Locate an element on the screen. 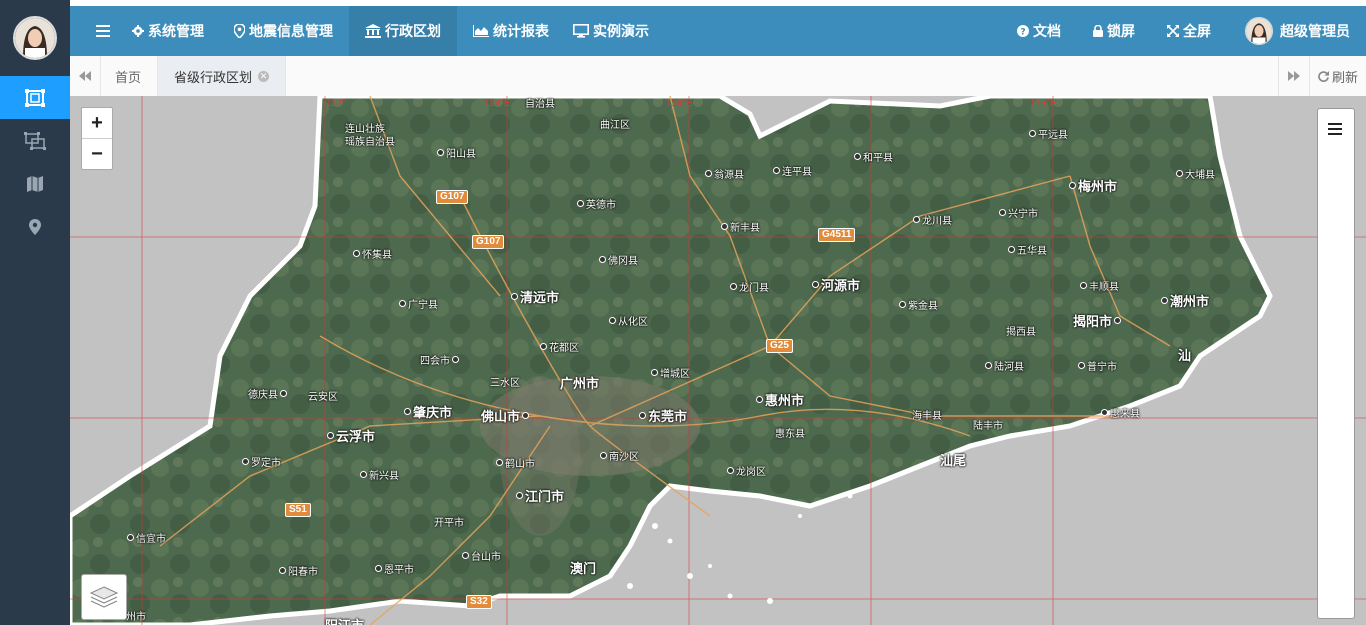 Image resolution: width=1366 pixels, height=625 pixels. tabs-scroll-right-button is located at coordinates (1293, 76).